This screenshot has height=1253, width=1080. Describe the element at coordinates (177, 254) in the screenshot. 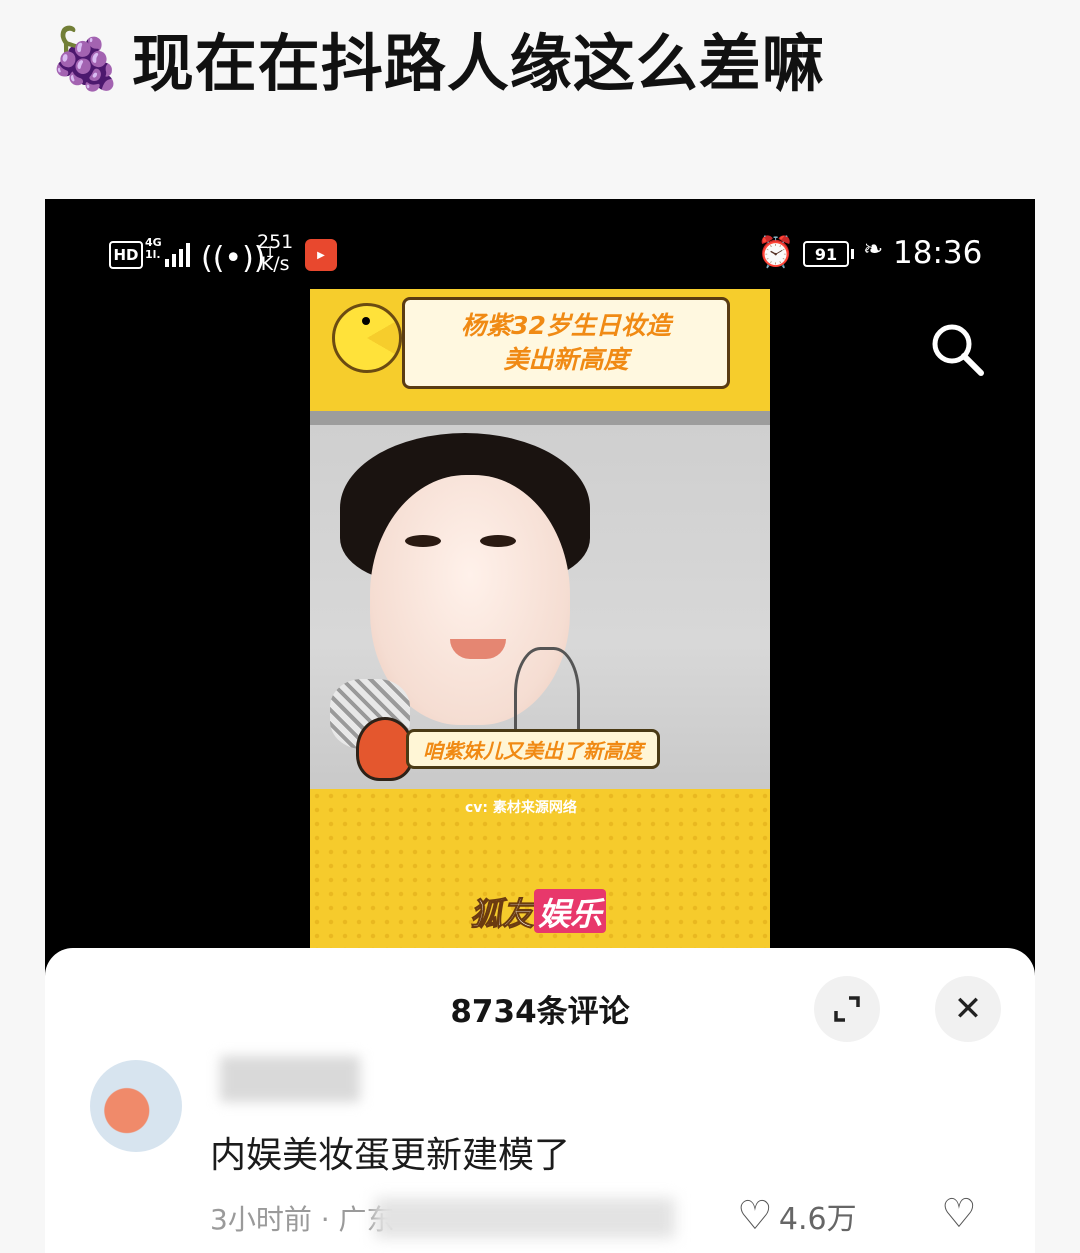

I see `signal-bars-icon` at that location.